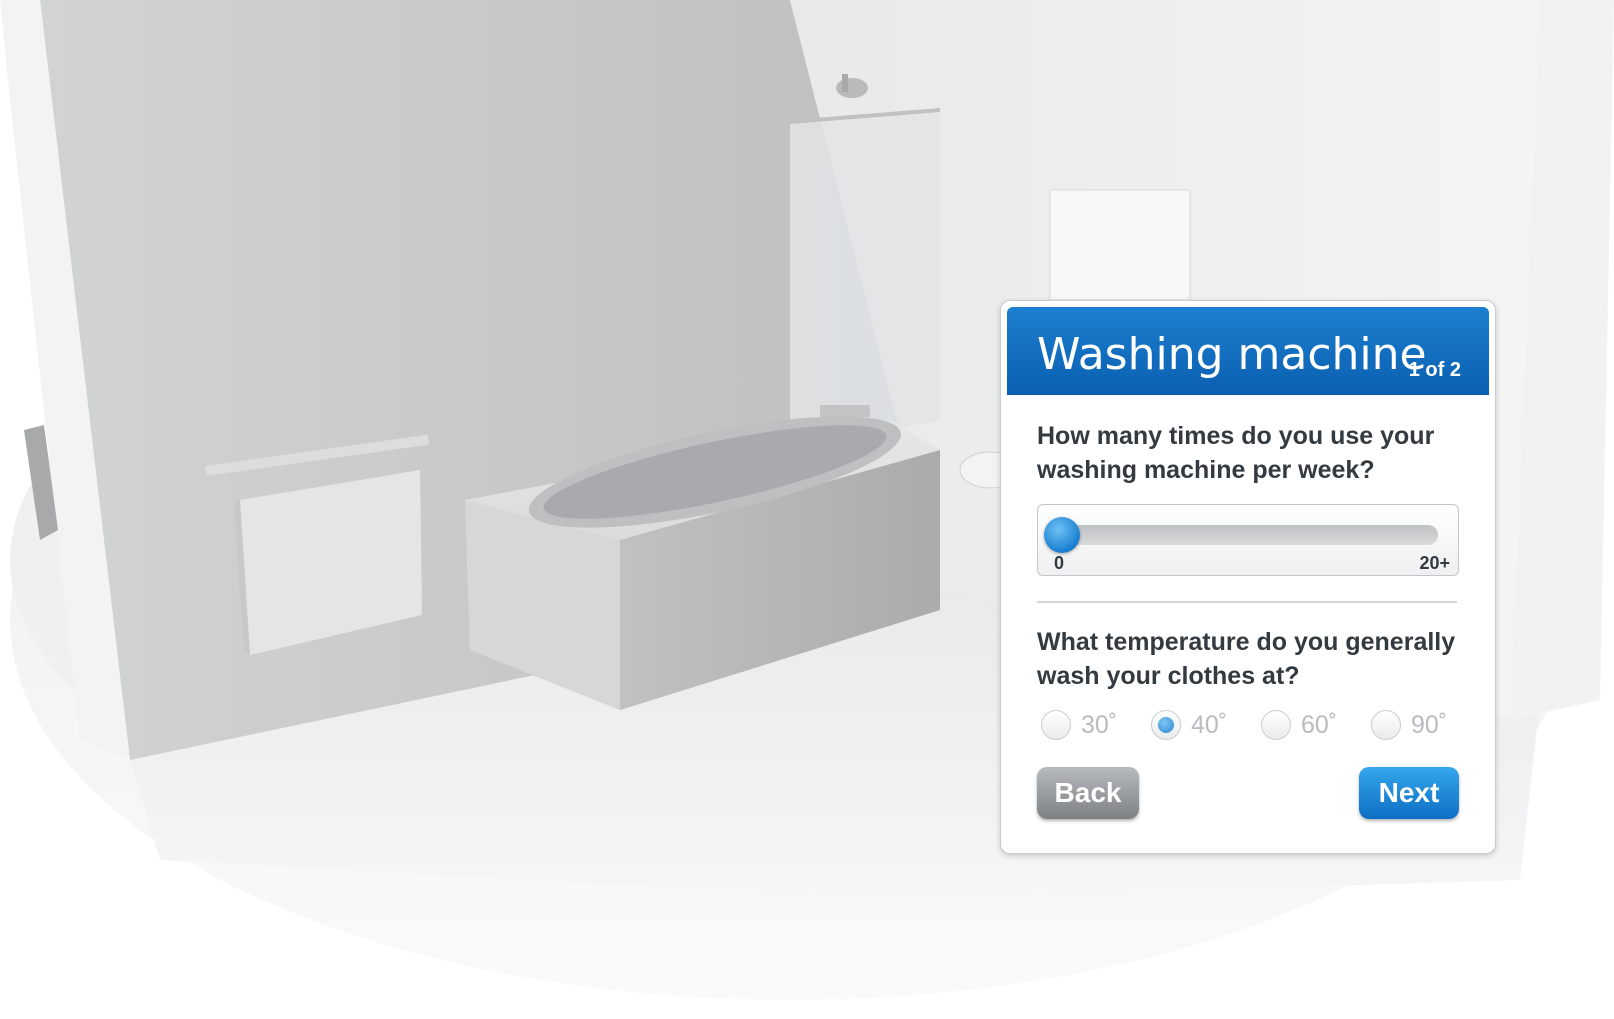  Describe the element at coordinates (1434, 563) in the screenshot. I see `slider-max-label: 20+` at that location.